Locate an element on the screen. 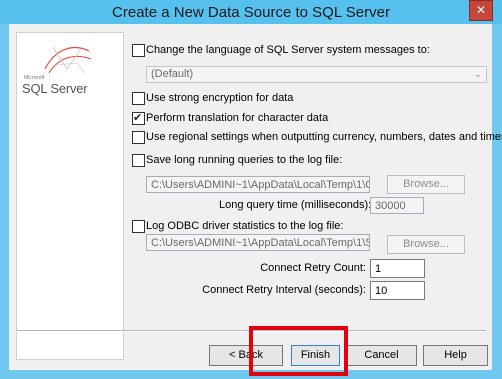 This screenshot has height=379, width=502. strong-encryption-checkbox is located at coordinates (138, 98).